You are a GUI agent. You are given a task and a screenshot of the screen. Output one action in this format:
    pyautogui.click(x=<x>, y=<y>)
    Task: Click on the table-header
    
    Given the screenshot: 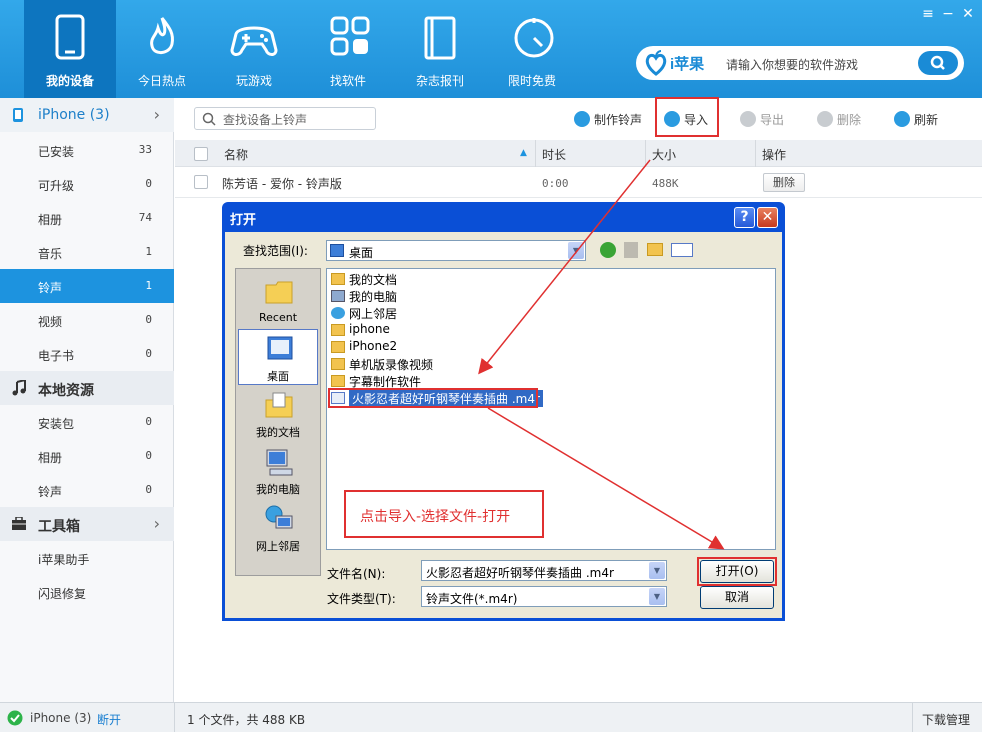 What is the action you would take?
    pyautogui.click(x=578, y=153)
    